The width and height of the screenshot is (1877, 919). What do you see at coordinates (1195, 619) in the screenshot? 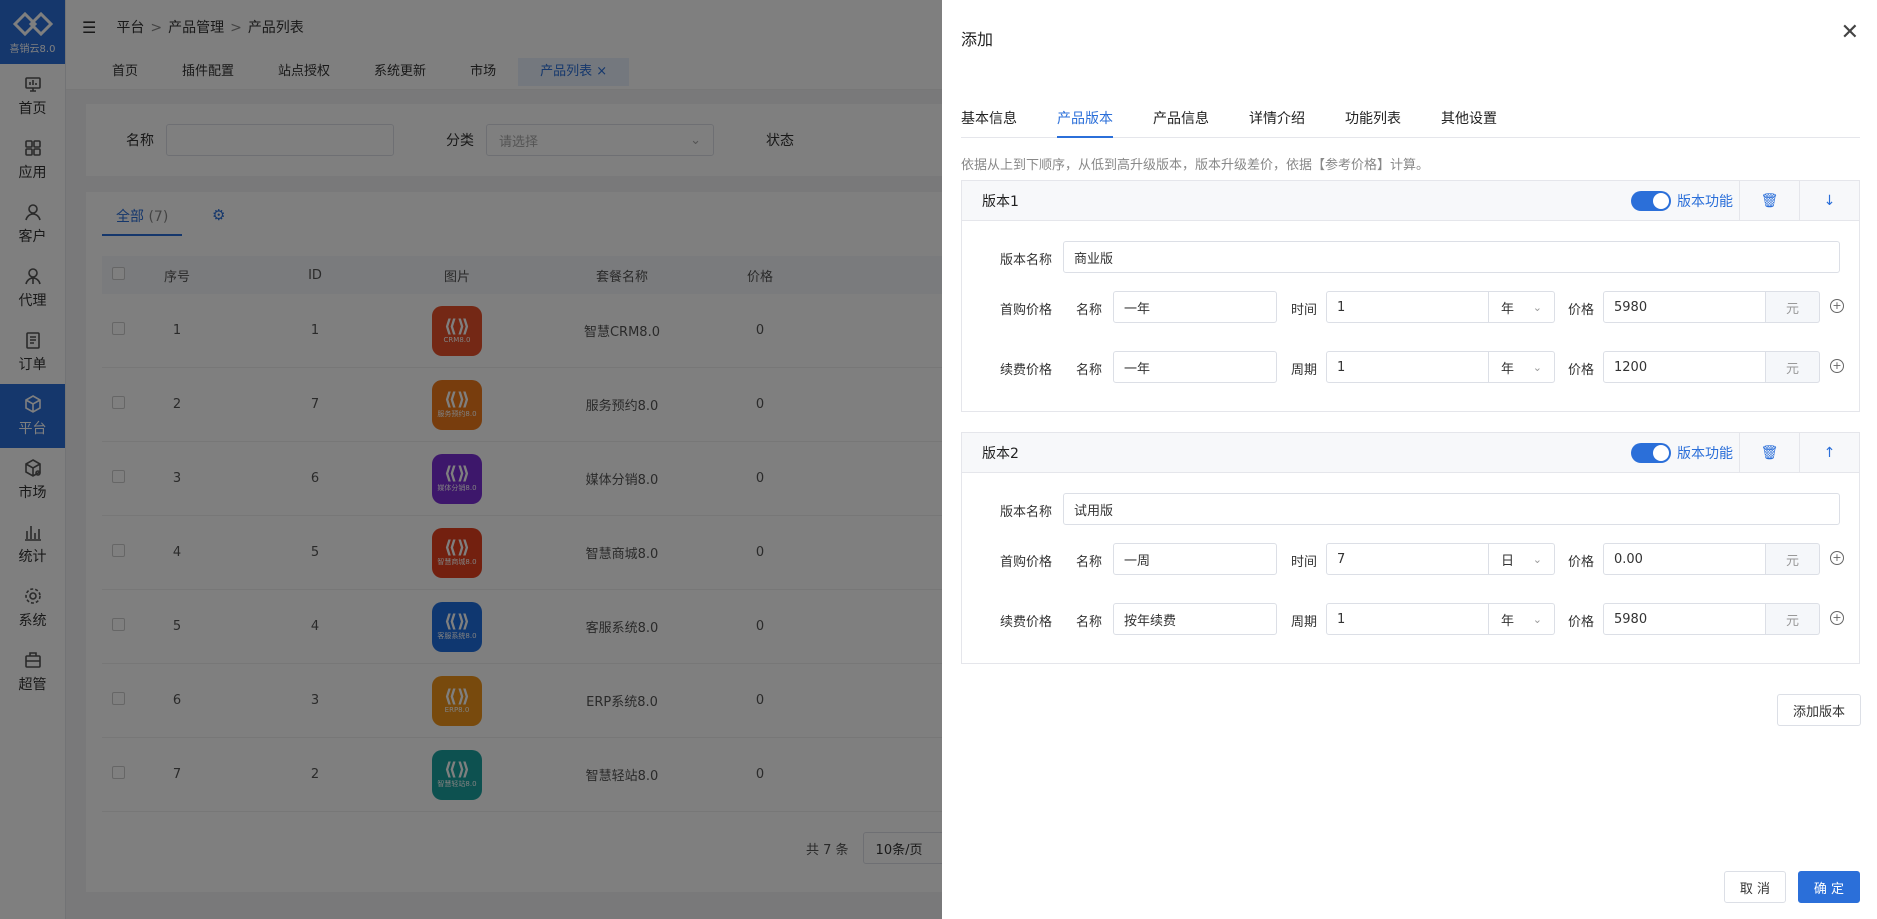
I see `renew-name-input: 按年续费` at bounding box center [1195, 619].